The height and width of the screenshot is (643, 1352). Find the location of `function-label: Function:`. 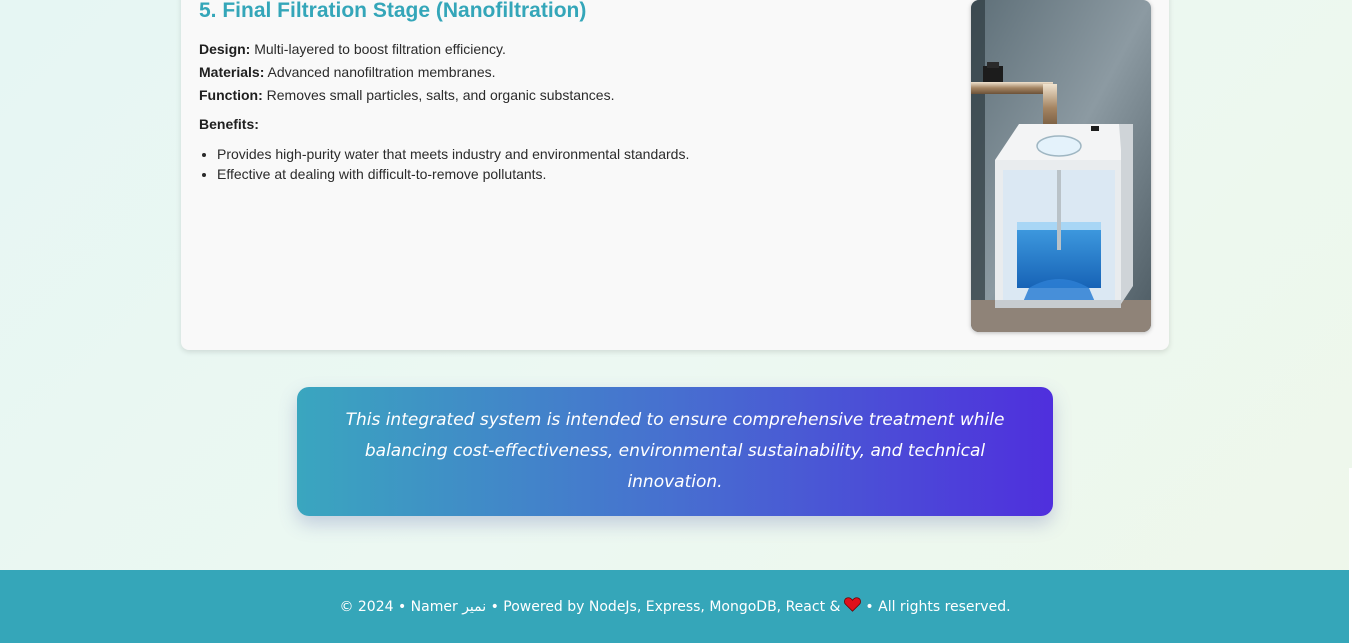

function-label: Function: is located at coordinates (231, 95).